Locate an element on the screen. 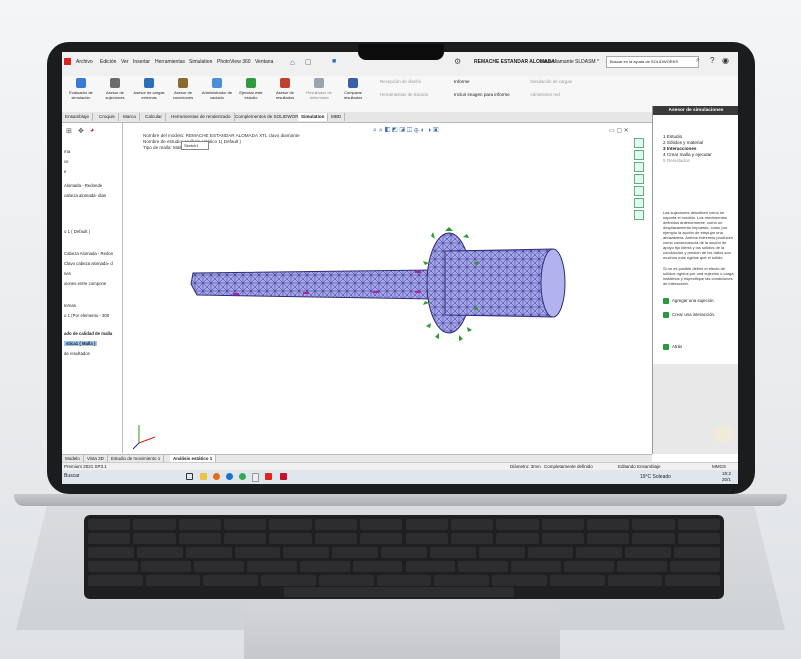 The width and height of the screenshot is (801, 659). chrome-icon is located at coordinates (242, 476).